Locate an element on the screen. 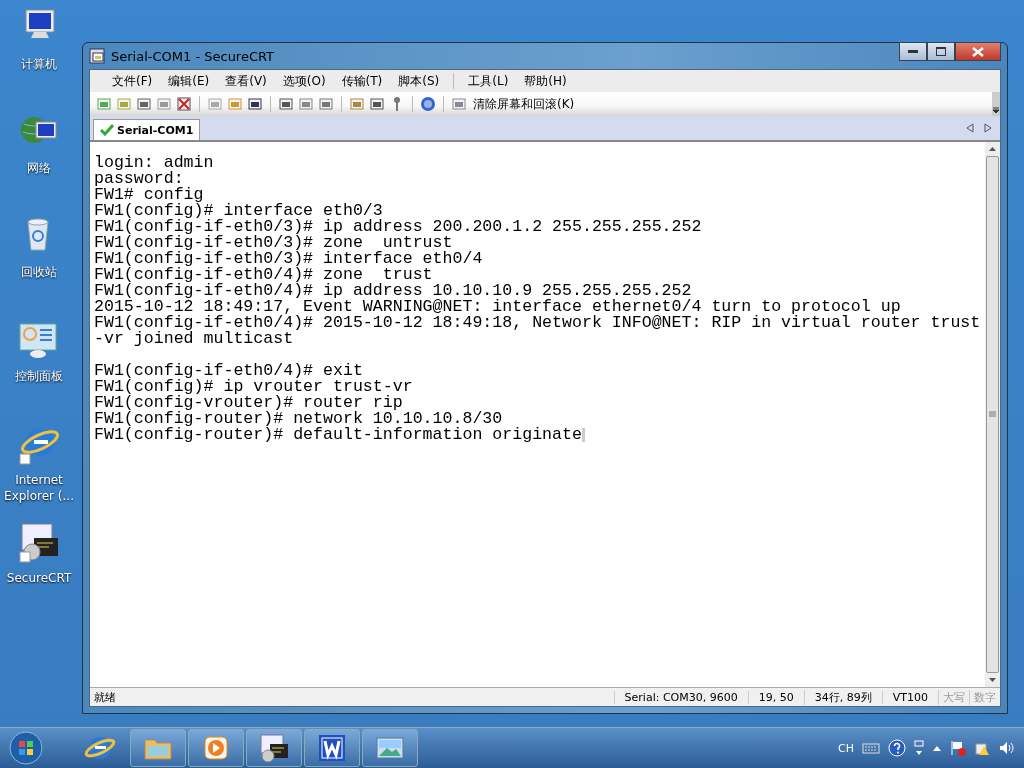  vertical-scrollbar is located at coordinates (992, 414).